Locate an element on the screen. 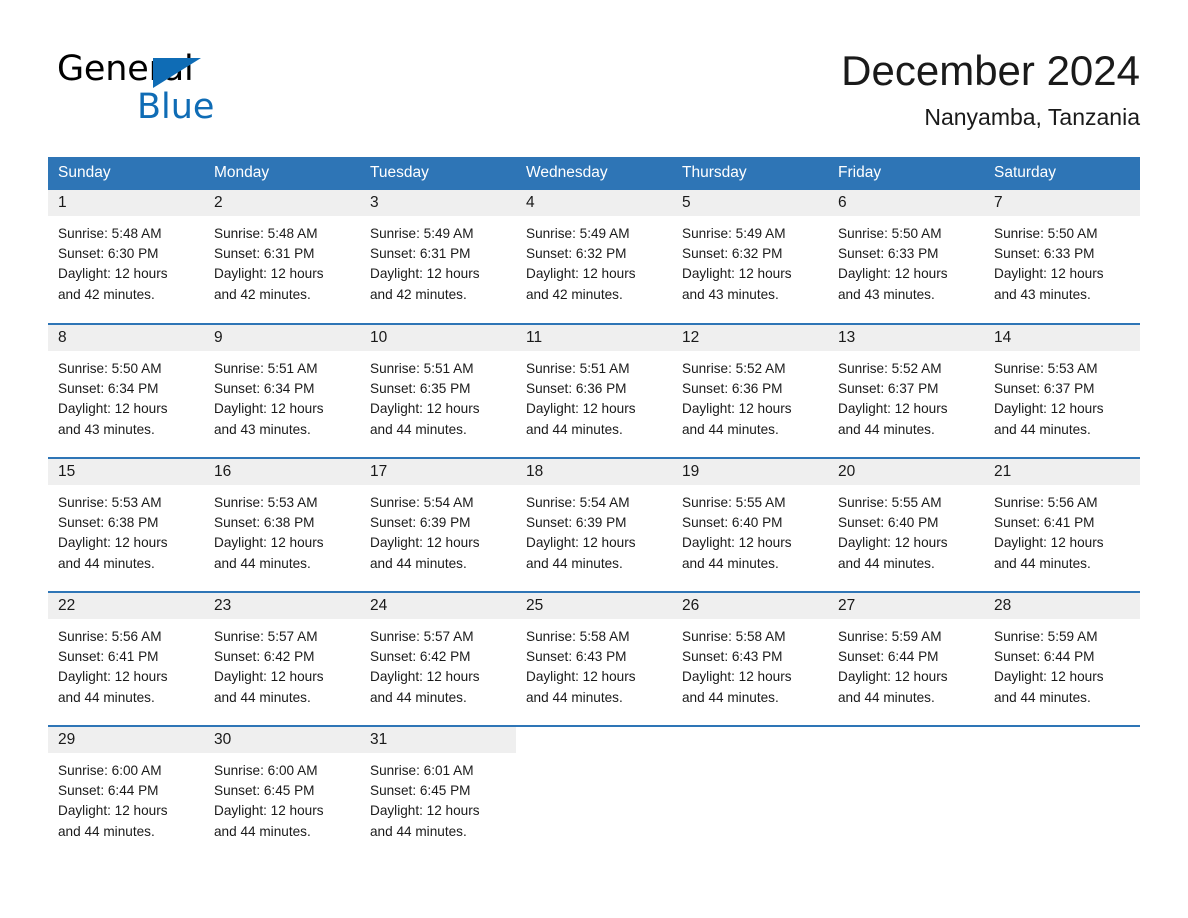 Image resolution: width=1188 pixels, height=918 pixels. sunset-line: Sunset: 6:36 PM is located at coordinates (576, 389).